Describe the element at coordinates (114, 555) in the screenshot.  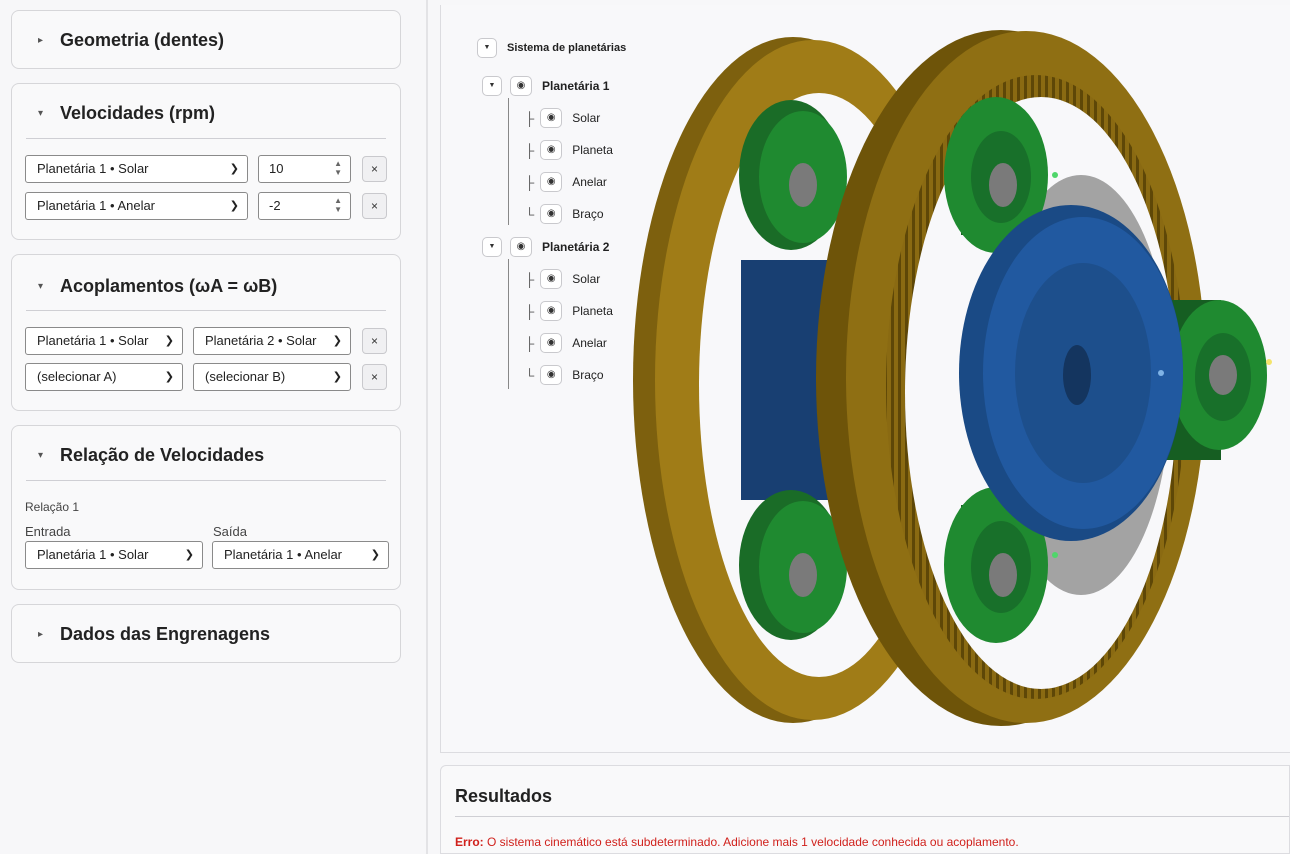
I see `relation-input-select: Planetária 1 • Solar ❯` at that location.